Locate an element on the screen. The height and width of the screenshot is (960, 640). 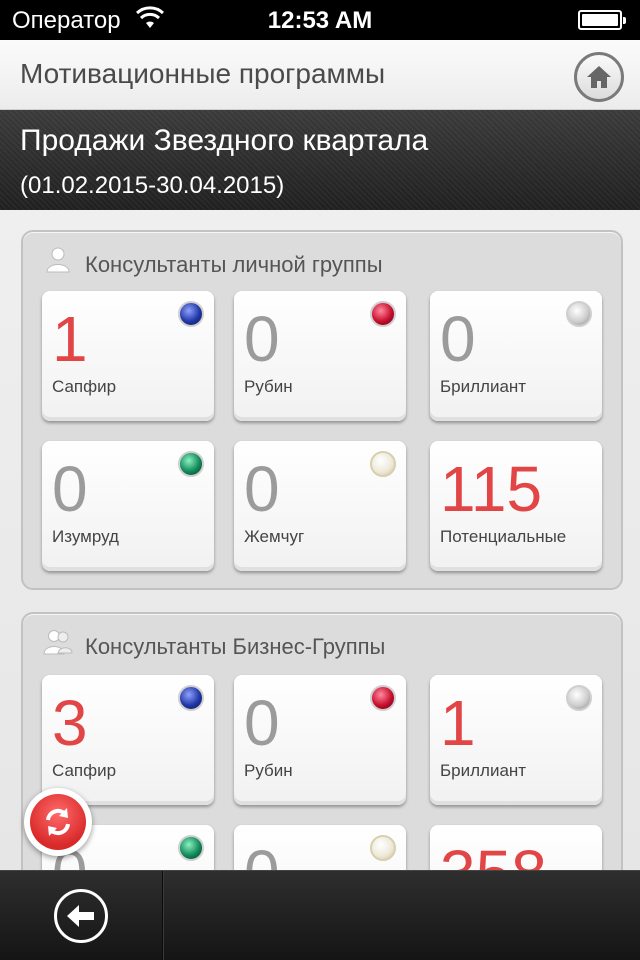
stat-card-pearl: 0 Жемчуг is located at coordinates (320, 506).